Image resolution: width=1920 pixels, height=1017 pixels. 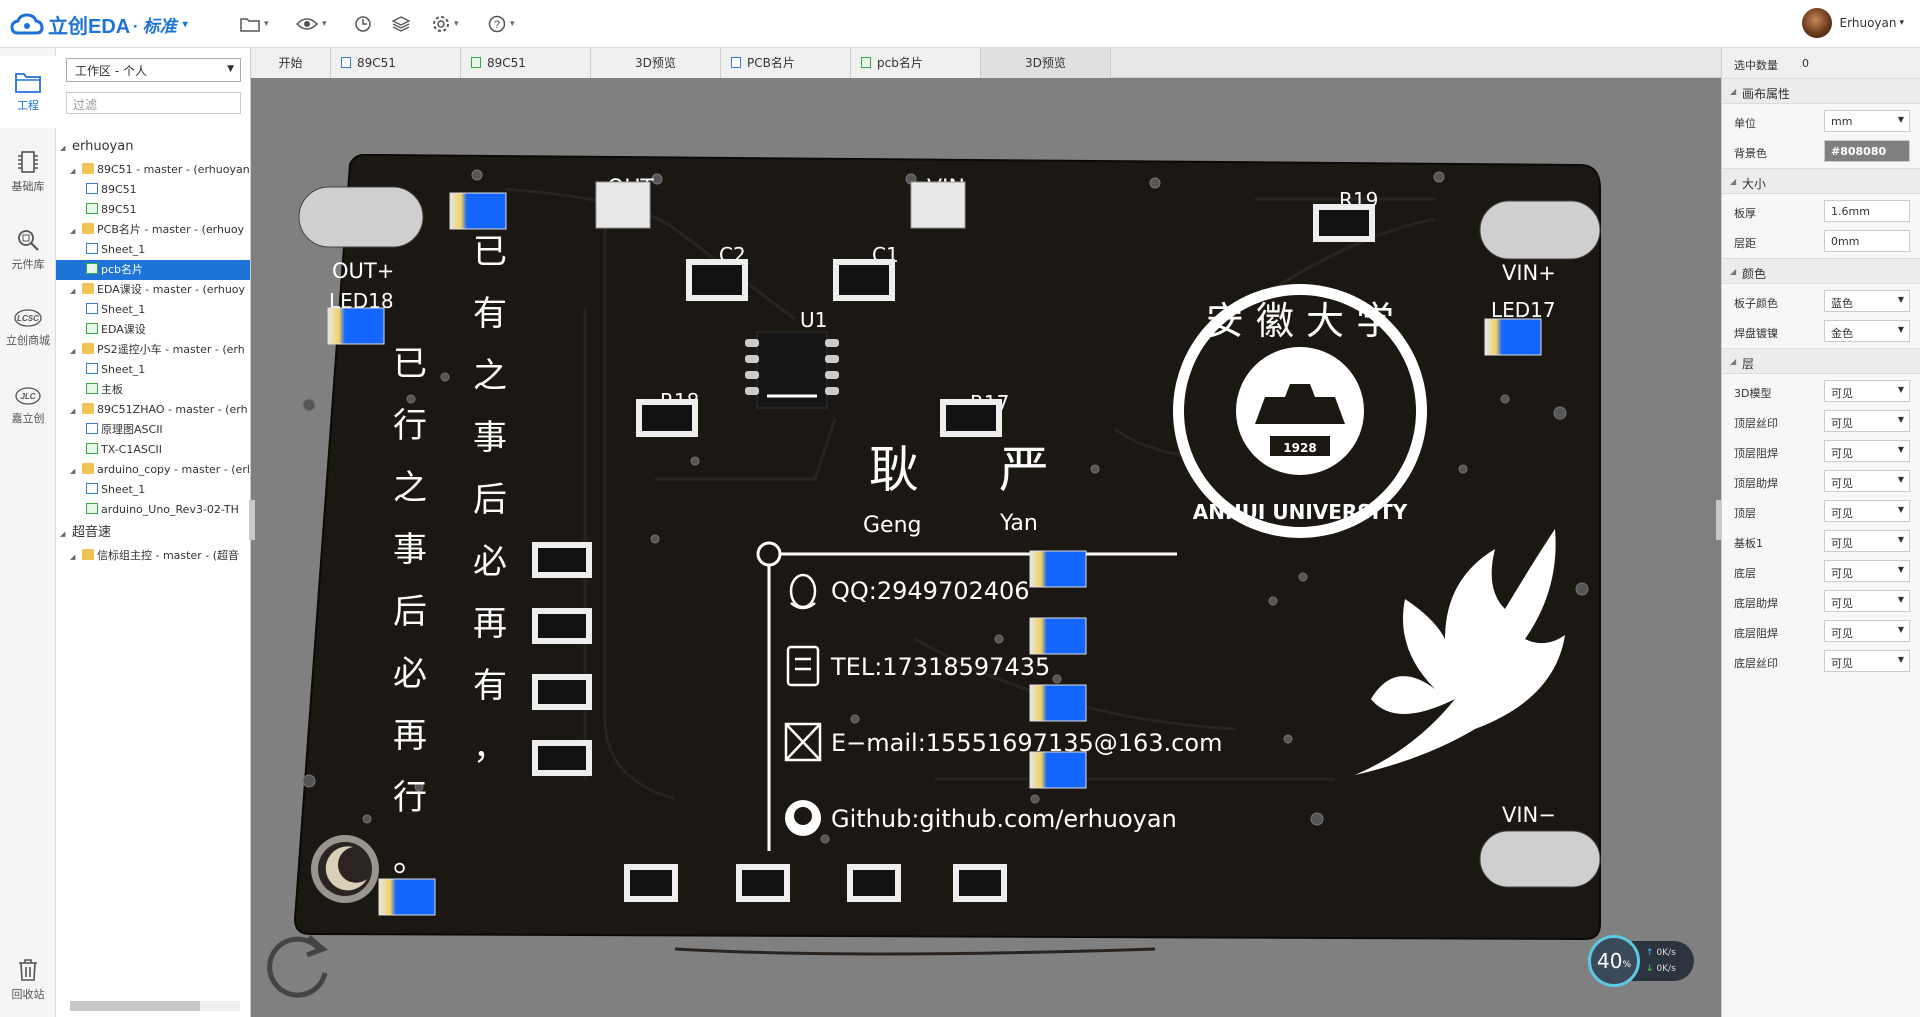 I want to click on layers-header: ◢ 层, so click(x=1821, y=361).